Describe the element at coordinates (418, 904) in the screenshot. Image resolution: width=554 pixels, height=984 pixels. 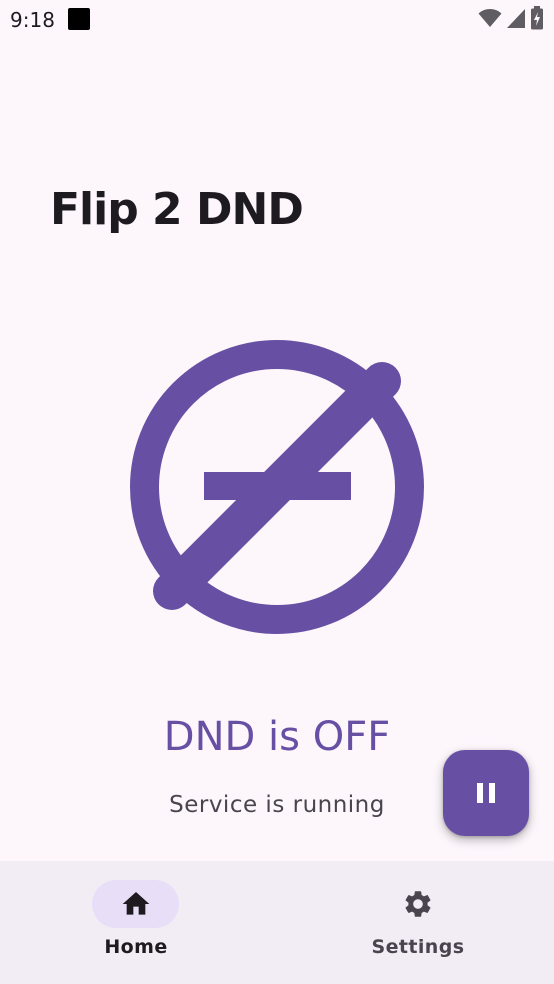
I see `settings-icon` at that location.